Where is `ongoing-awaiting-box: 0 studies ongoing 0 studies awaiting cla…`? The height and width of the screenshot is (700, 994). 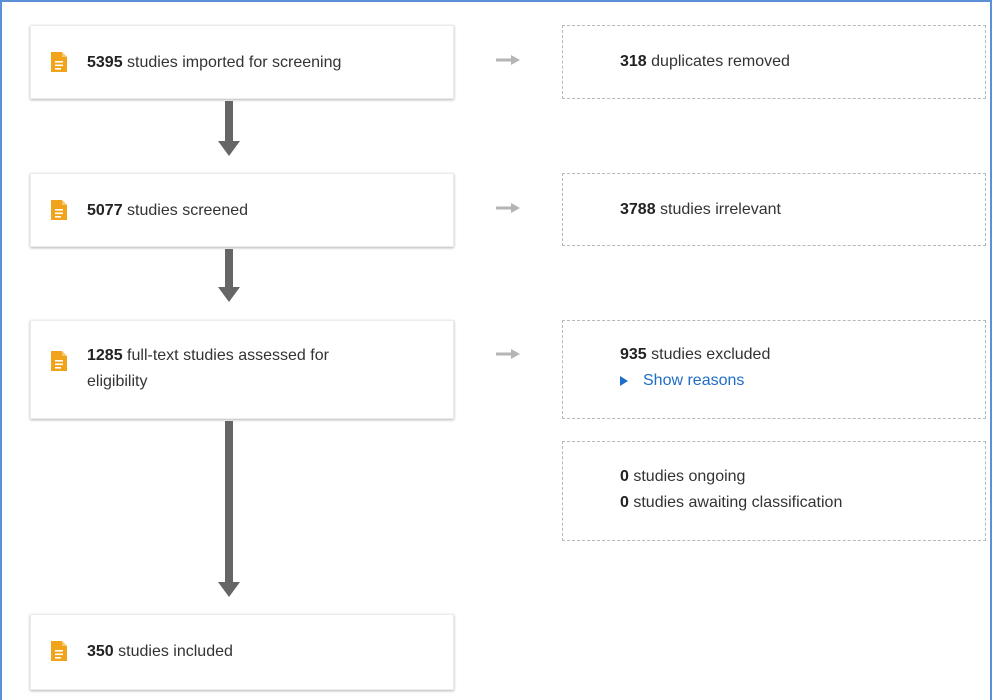
ongoing-awaiting-box: 0 studies ongoing 0 studies awaiting cla… is located at coordinates (774, 491).